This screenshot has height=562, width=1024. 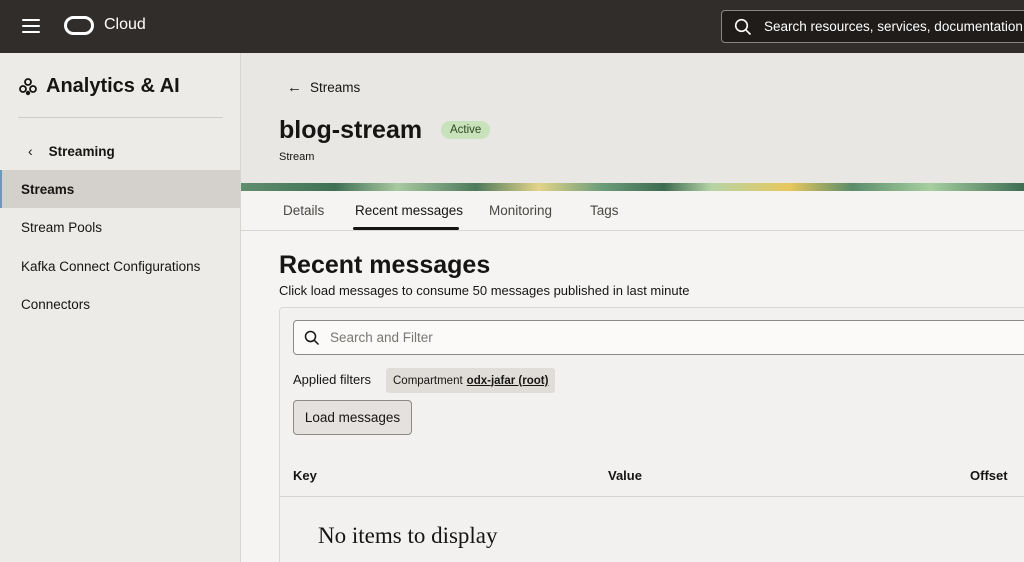 What do you see at coordinates (408, 535) in the screenshot?
I see `empty-state-text: No items to display` at bounding box center [408, 535].